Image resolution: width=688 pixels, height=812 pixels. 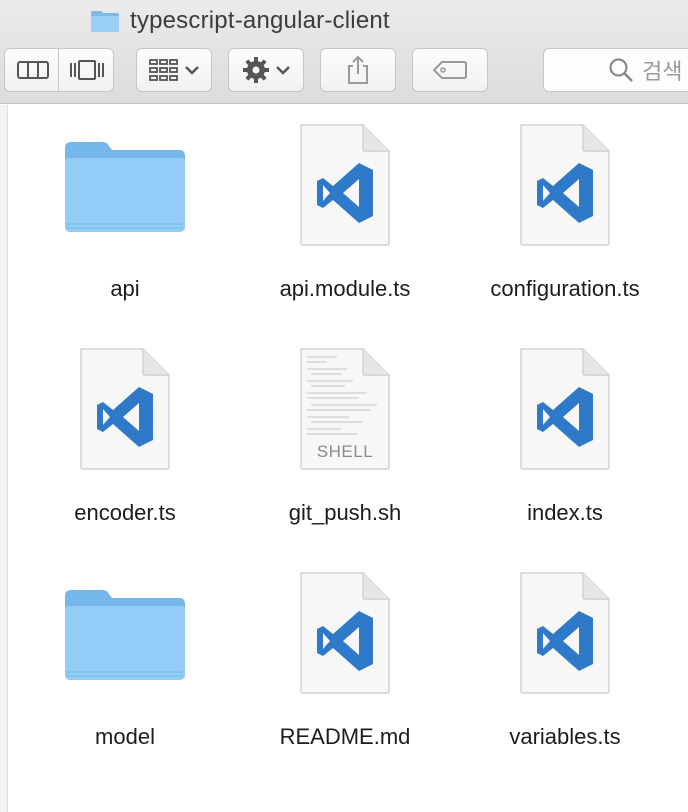 I want to click on file-name: api.module.ts, so click(x=345, y=288).